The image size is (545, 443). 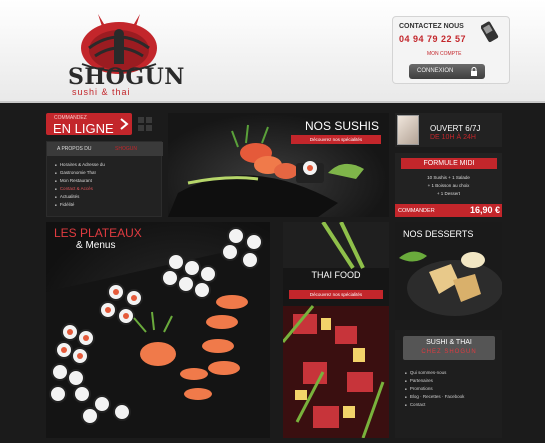 What do you see at coordinates (484, 210) in the screenshot?
I see `formula-price: 16,90 €` at bounding box center [484, 210].